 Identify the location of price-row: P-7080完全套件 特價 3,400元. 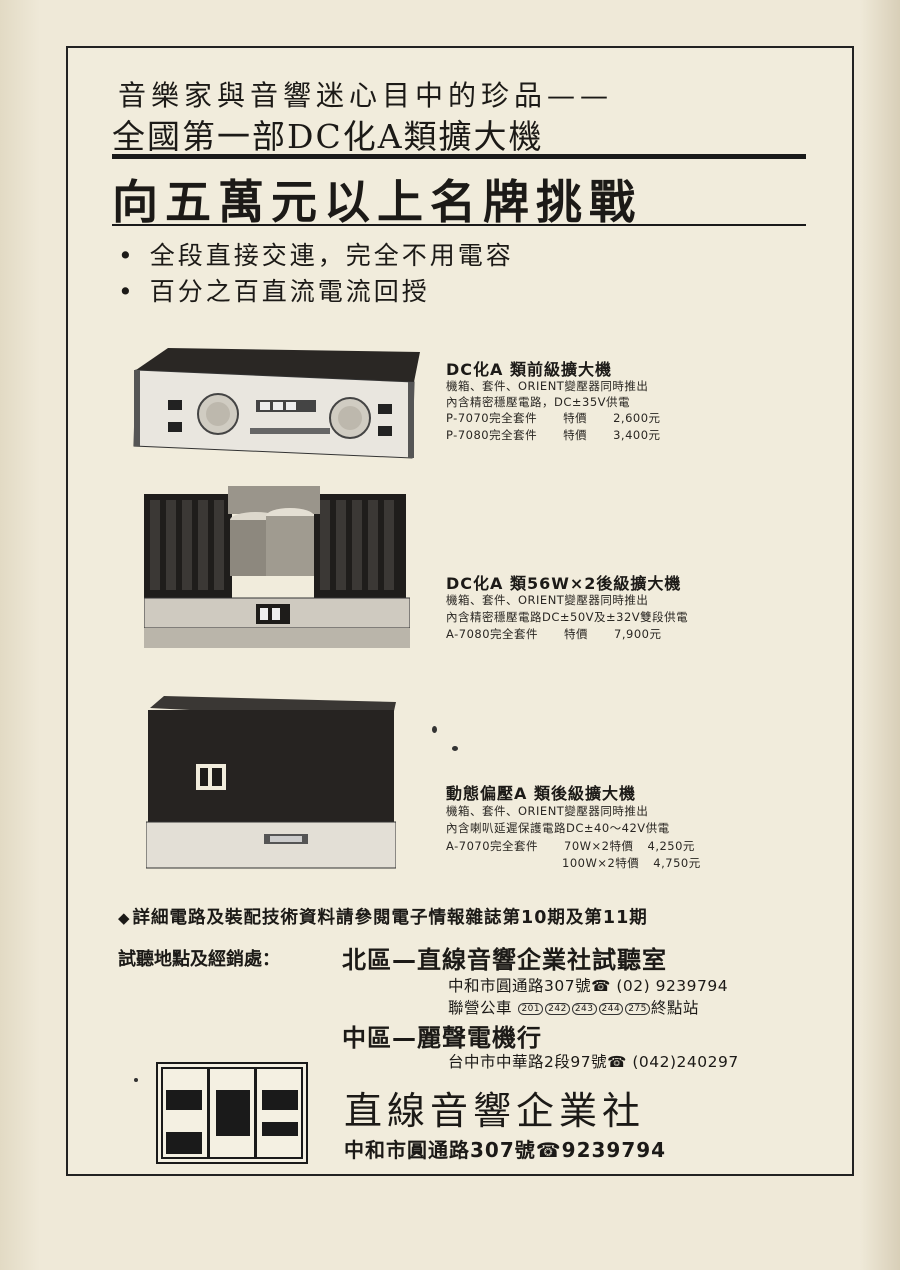
(553, 435).